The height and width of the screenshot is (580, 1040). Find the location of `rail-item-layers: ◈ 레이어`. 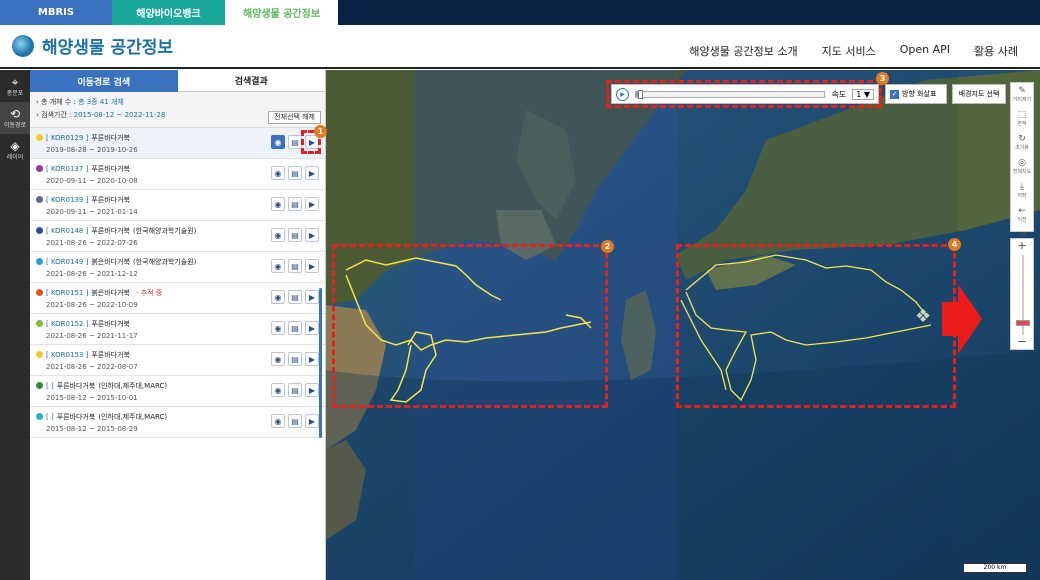

rail-item-layers: ◈ 레이어 is located at coordinates (15, 150).